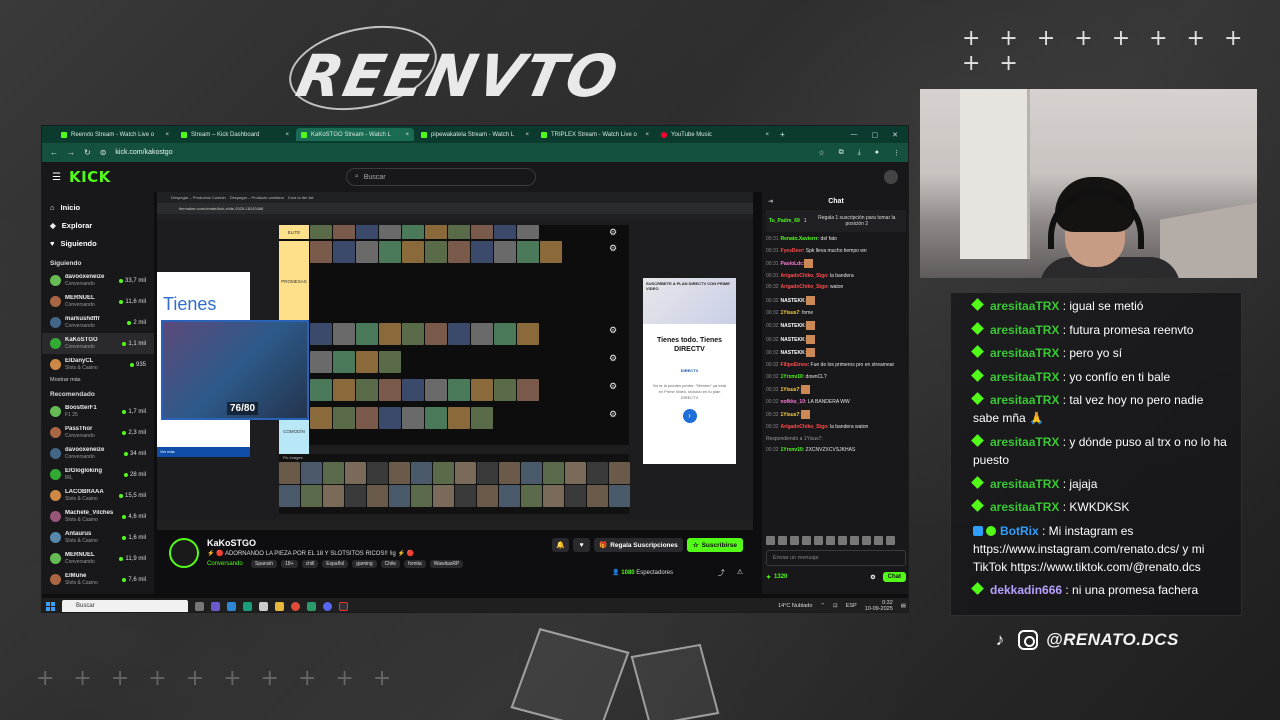 The image size is (1280, 720). What do you see at coordinates (54, 152) in the screenshot?
I see `back-icon: ←` at bounding box center [54, 152].